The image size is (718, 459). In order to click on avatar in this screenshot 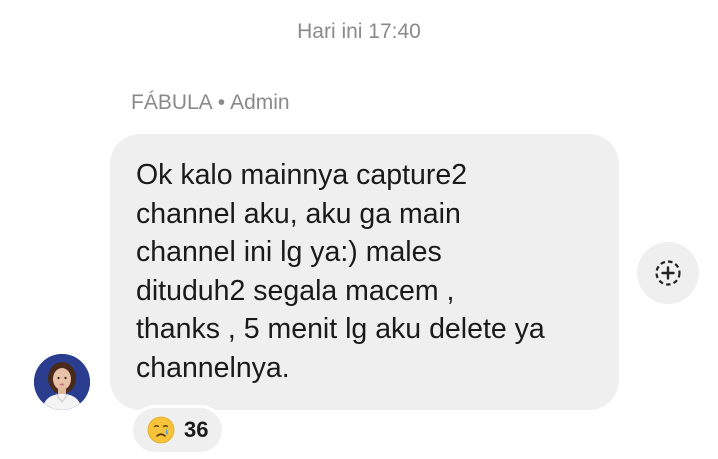, I will do `click(62, 382)`.